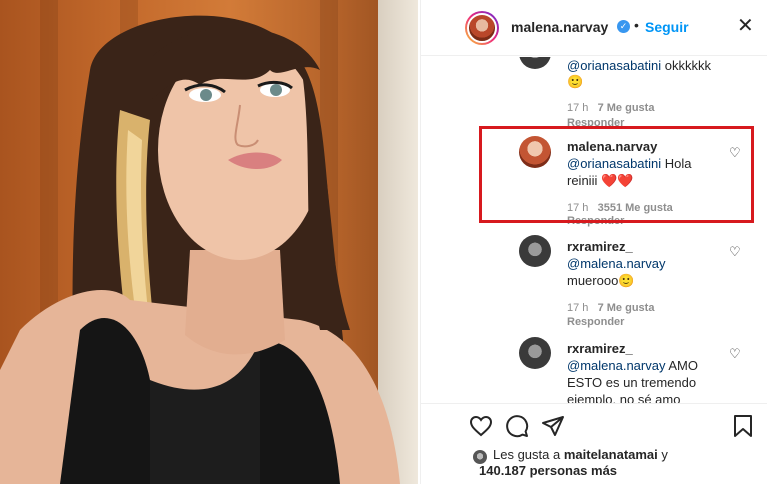 The height and width of the screenshot is (484, 767). Describe the element at coordinates (623, 26) in the screenshot. I see `verified-icon: ✓` at that location.